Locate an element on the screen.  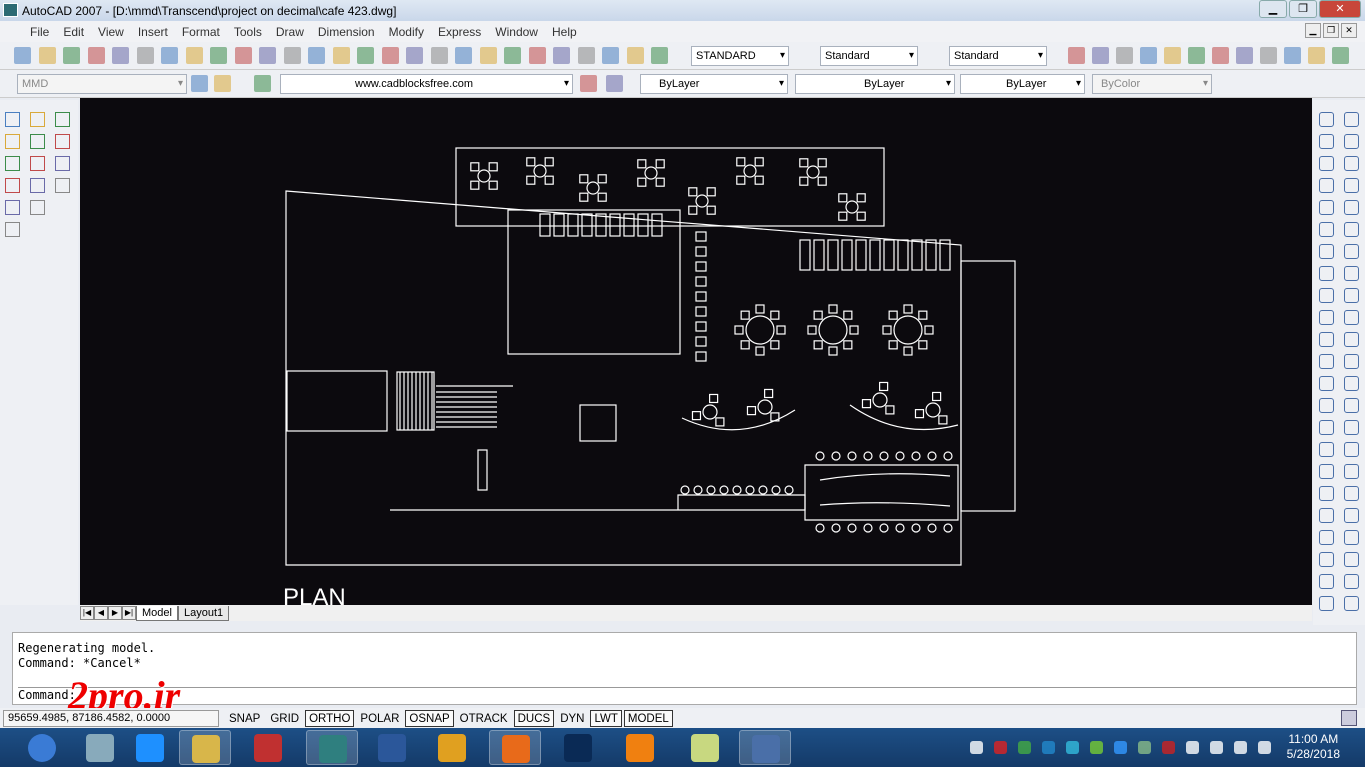
menu-help: Help is located at coordinates (564, 32).